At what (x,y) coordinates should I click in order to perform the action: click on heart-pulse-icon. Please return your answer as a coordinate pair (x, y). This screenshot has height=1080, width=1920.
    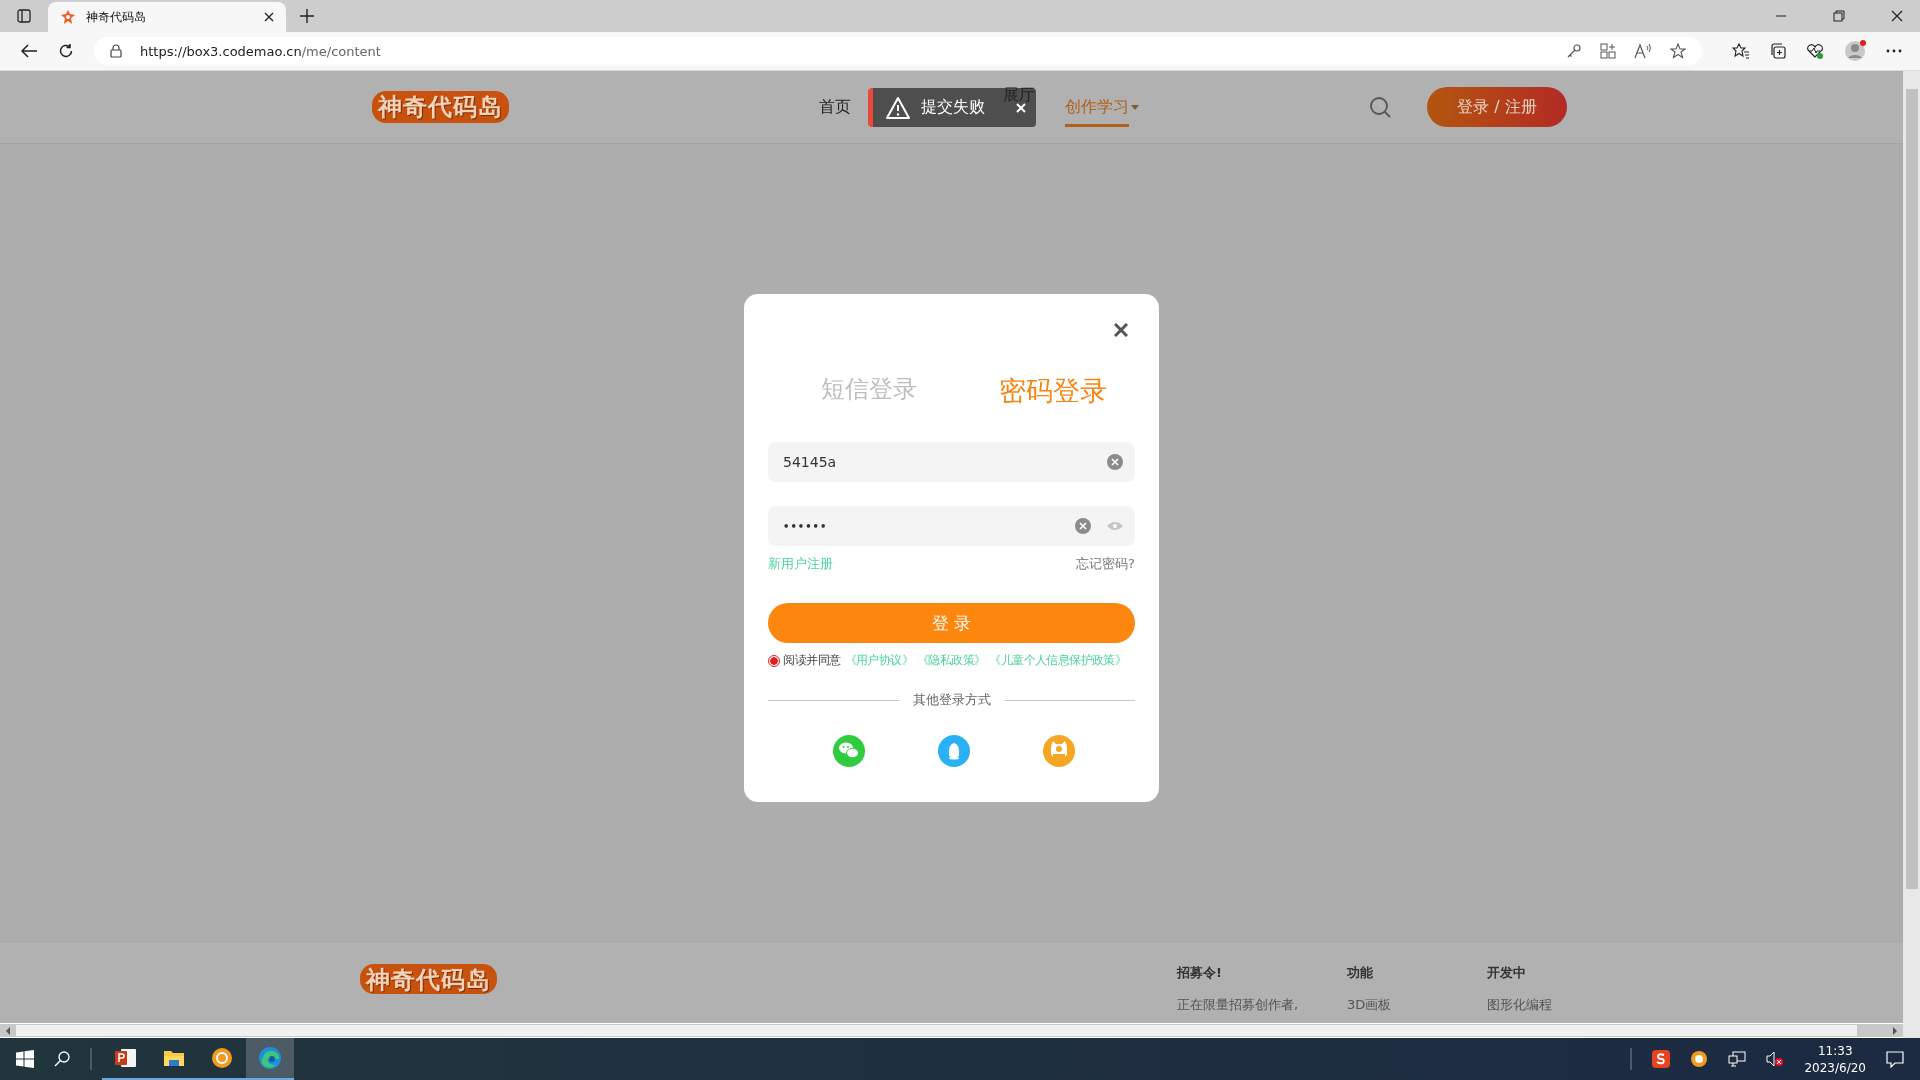
    Looking at the image, I should click on (1815, 51).